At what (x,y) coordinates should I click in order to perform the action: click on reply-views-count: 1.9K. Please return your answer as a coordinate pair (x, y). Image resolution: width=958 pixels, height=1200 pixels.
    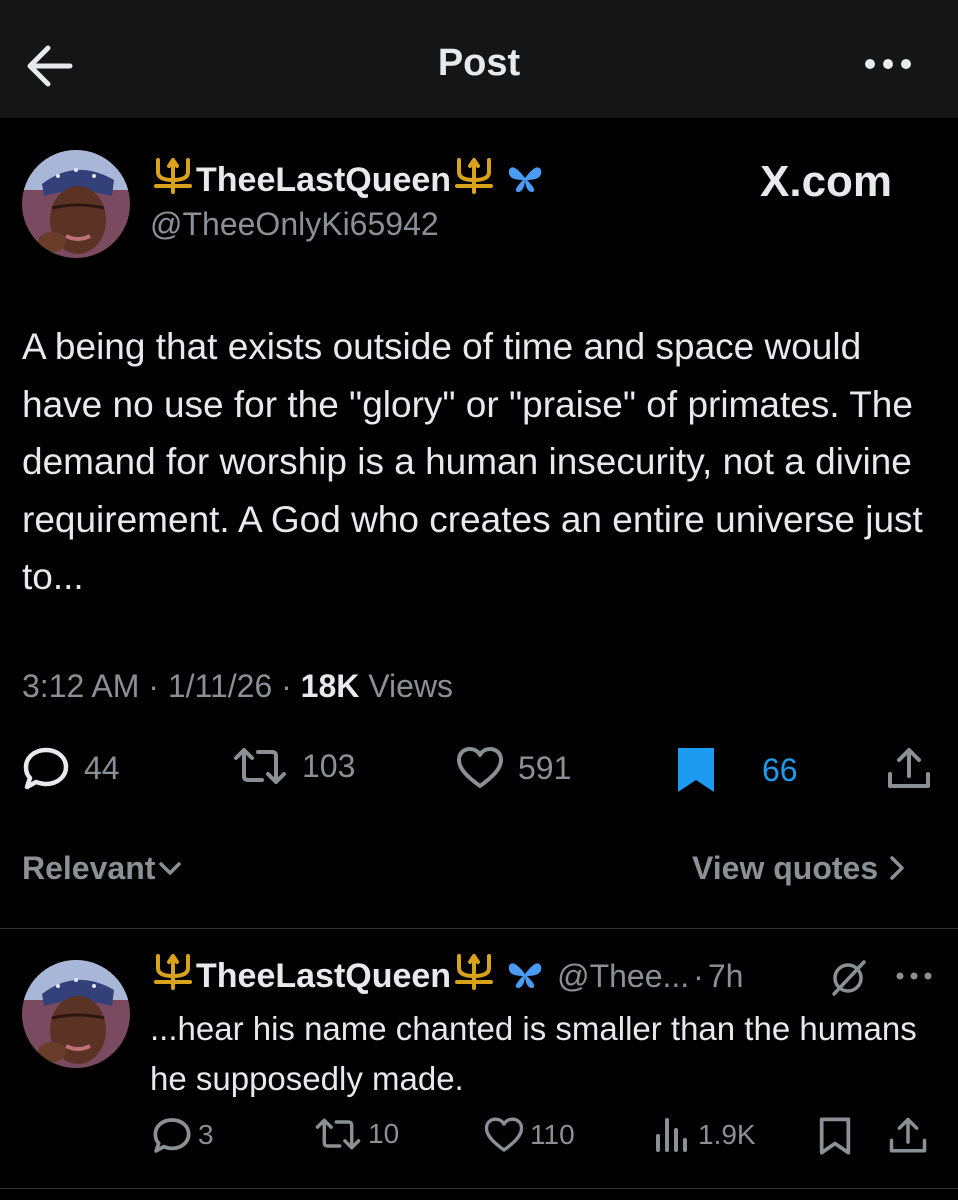
    Looking at the image, I should click on (727, 1134).